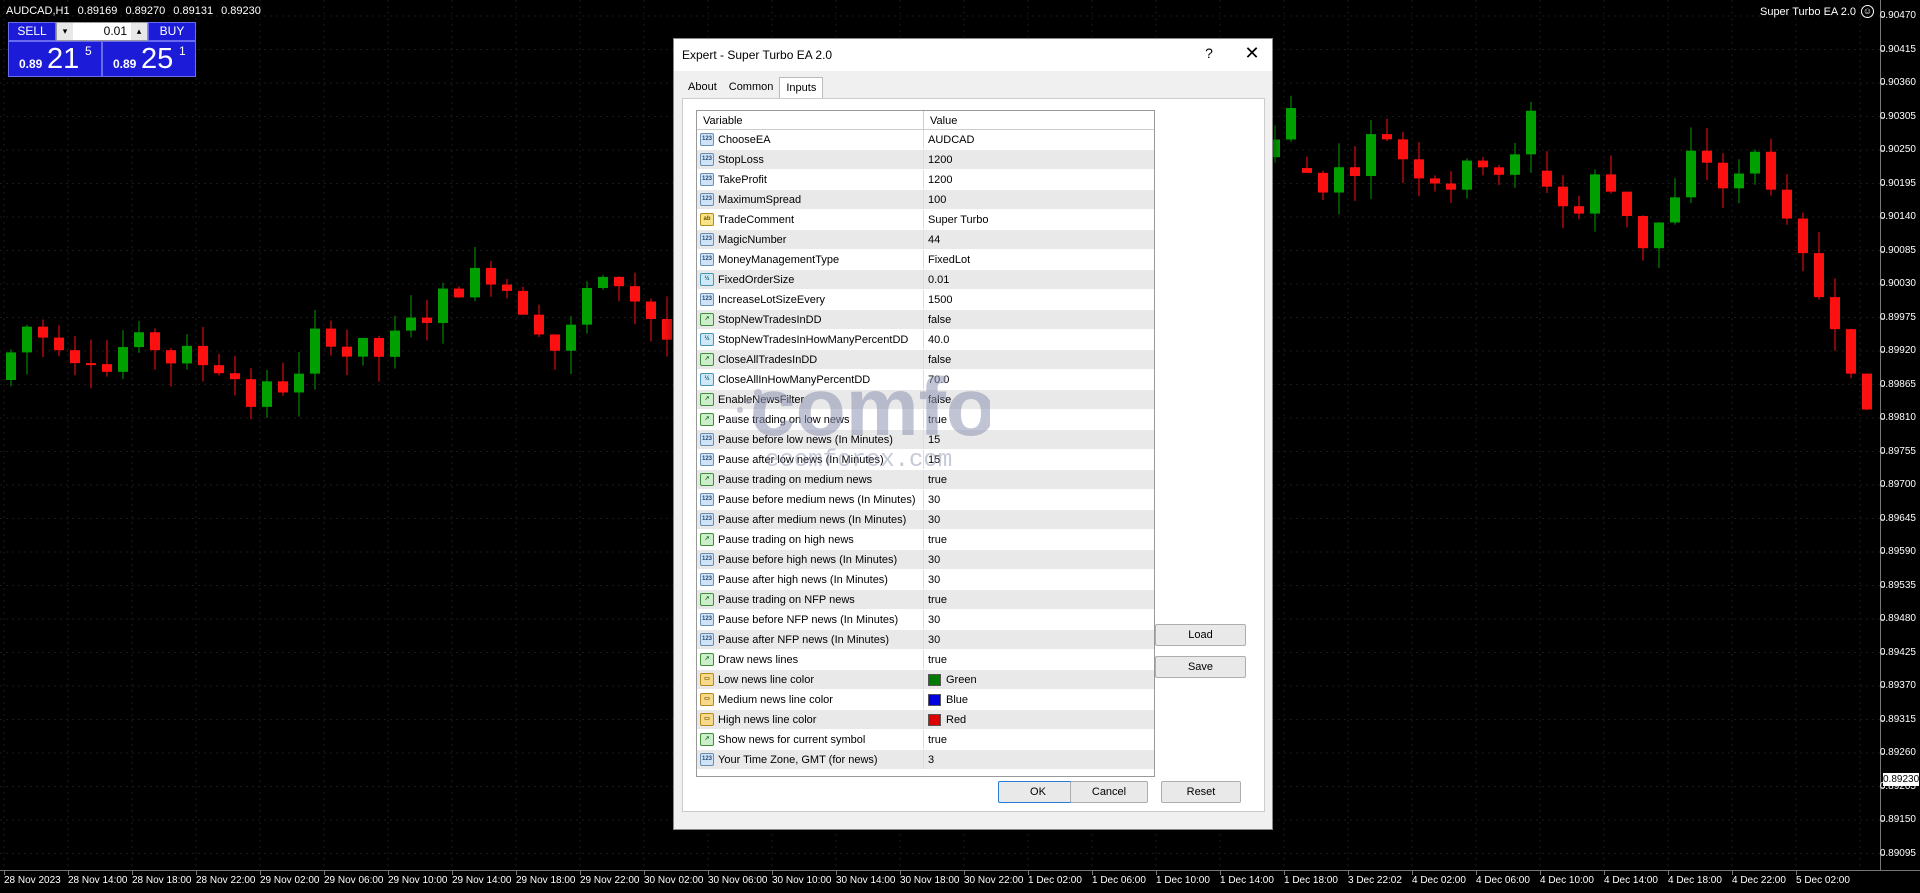  Describe the element at coordinates (1038, 792) in the screenshot. I see `ok-button: OK` at that location.